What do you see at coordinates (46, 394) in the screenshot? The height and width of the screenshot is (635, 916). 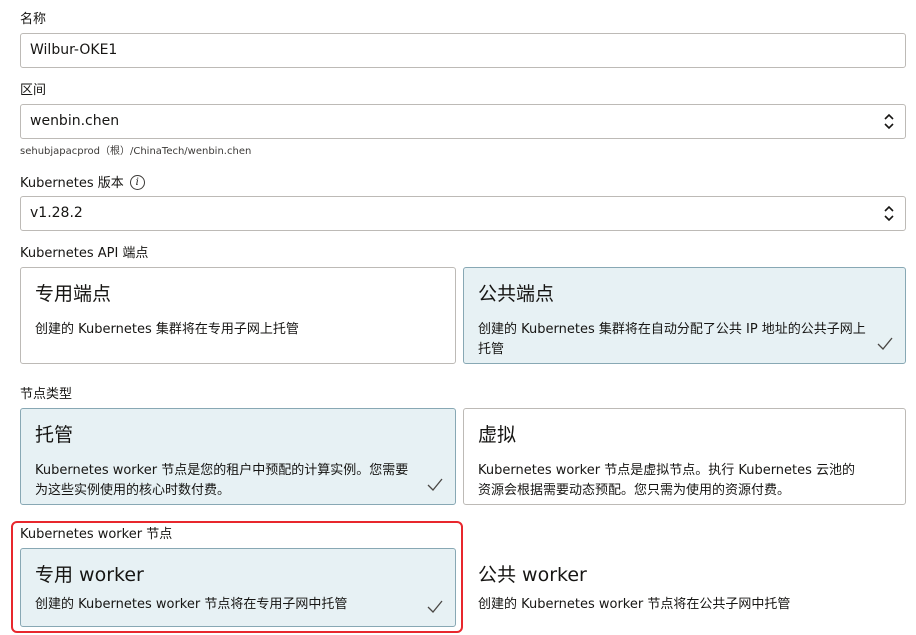 I see `node-type-label: 节点类型` at bounding box center [46, 394].